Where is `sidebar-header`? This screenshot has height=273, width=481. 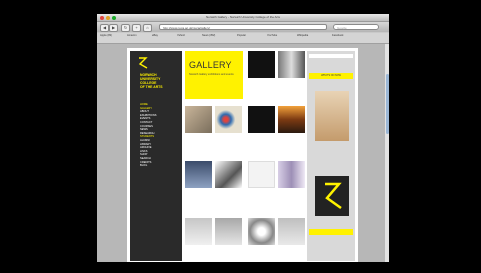 sidebar-header is located at coordinates (331, 56).